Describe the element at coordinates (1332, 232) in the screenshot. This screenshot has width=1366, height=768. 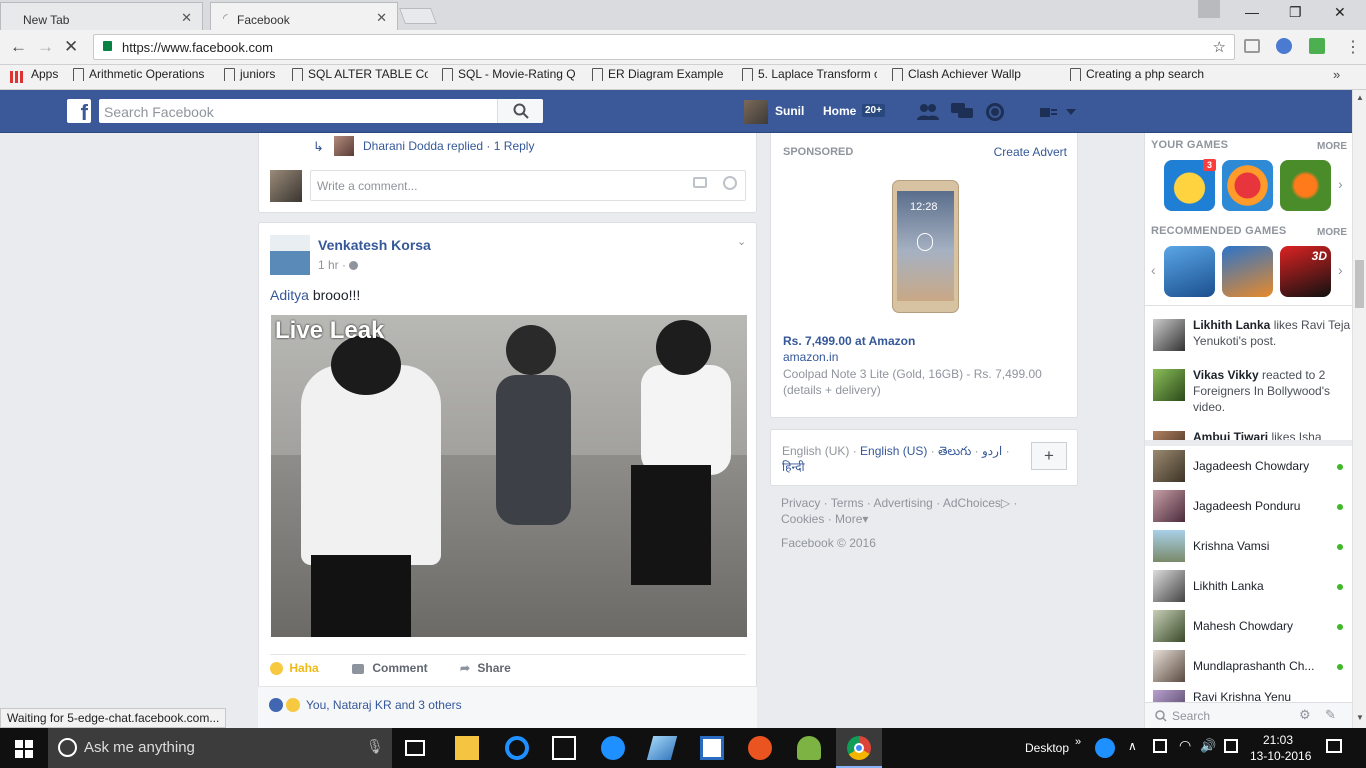
I see `recommended-games-more-link: MORE` at that location.